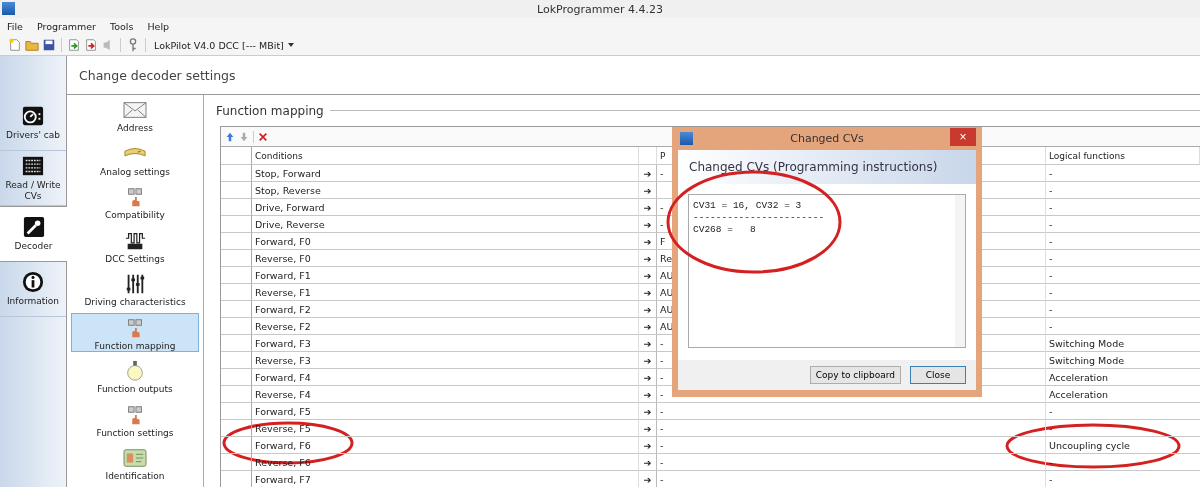 Image resolution: width=1200 pixels, height=487 pixels. Describe the element at coordinates (445, 360) in the screenshot. I see `table-cell: Reverse, F3` at that location.